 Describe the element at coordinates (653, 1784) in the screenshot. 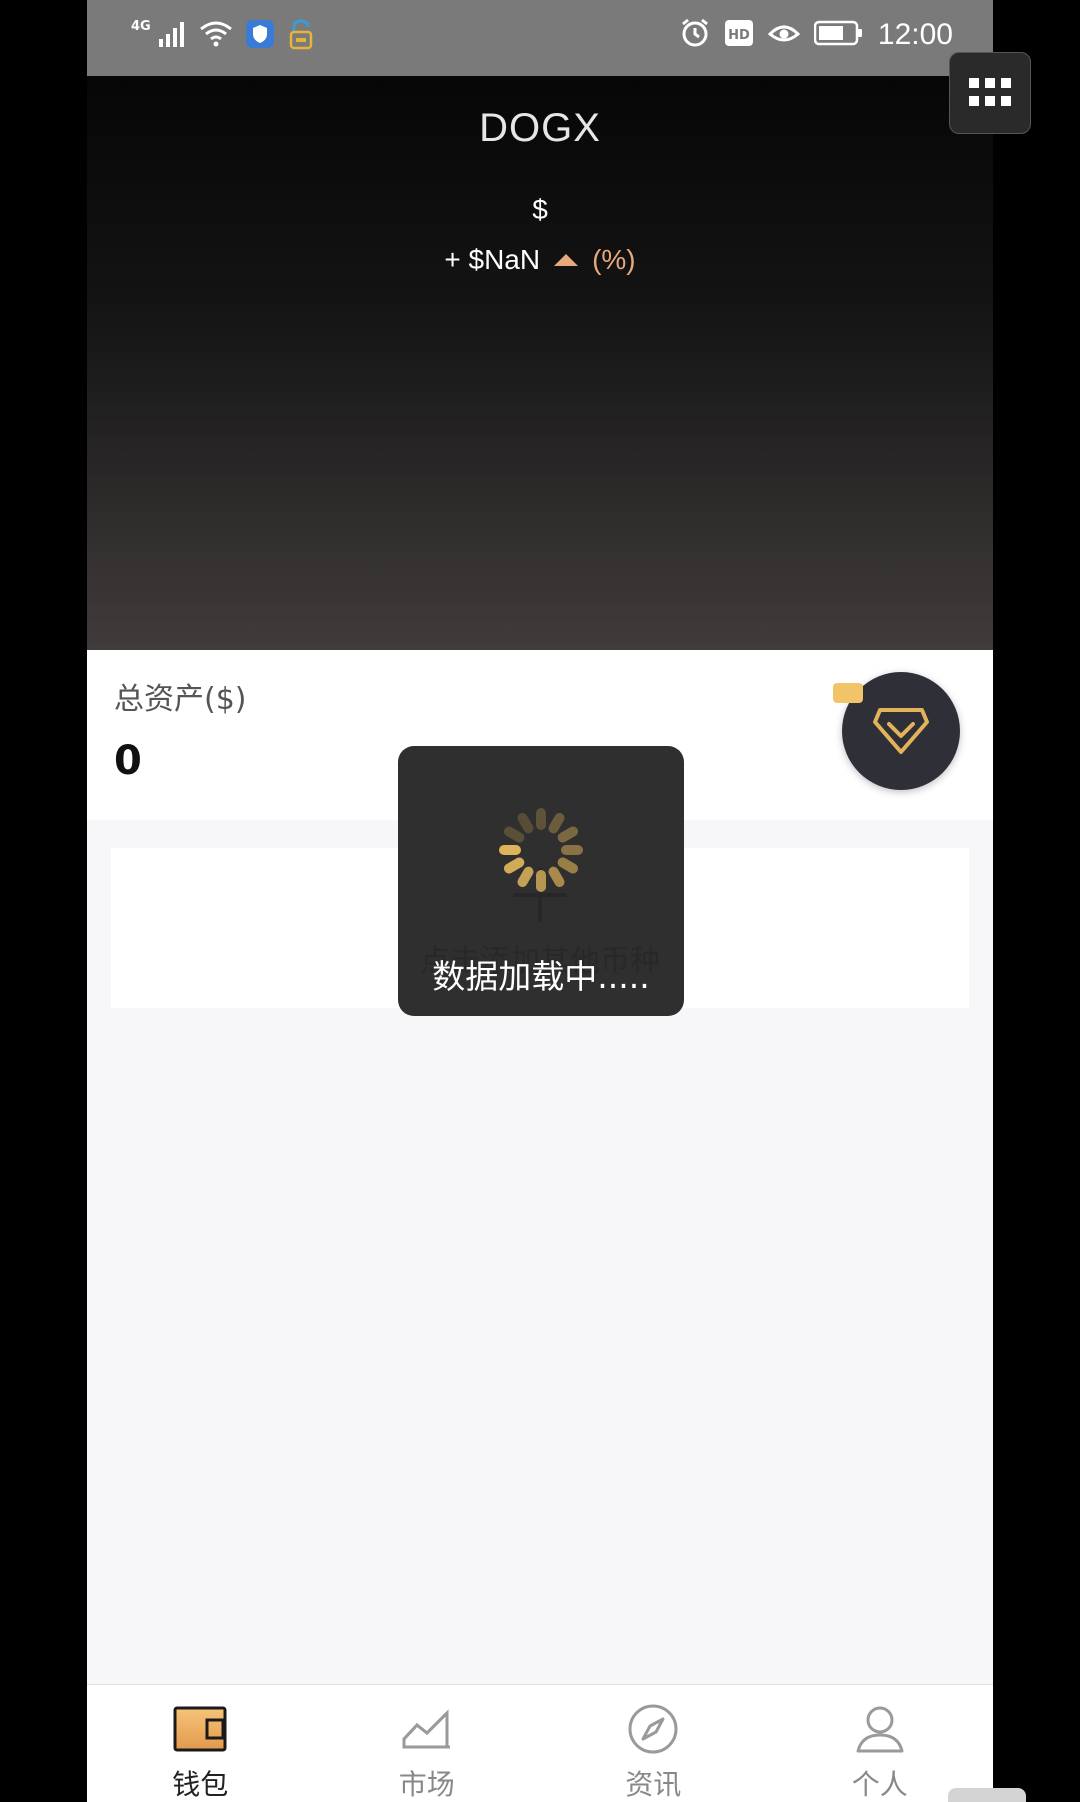

I see `tab-news-label: 资讯` at that location.